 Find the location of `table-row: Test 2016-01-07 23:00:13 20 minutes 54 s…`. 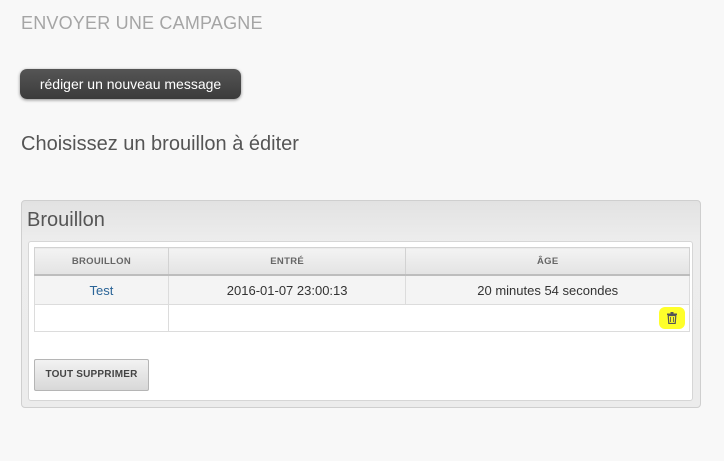

table-row: Test 2016-01-07 23:00:13 20 minutes 54 s… is located at coordinates (362, 289).